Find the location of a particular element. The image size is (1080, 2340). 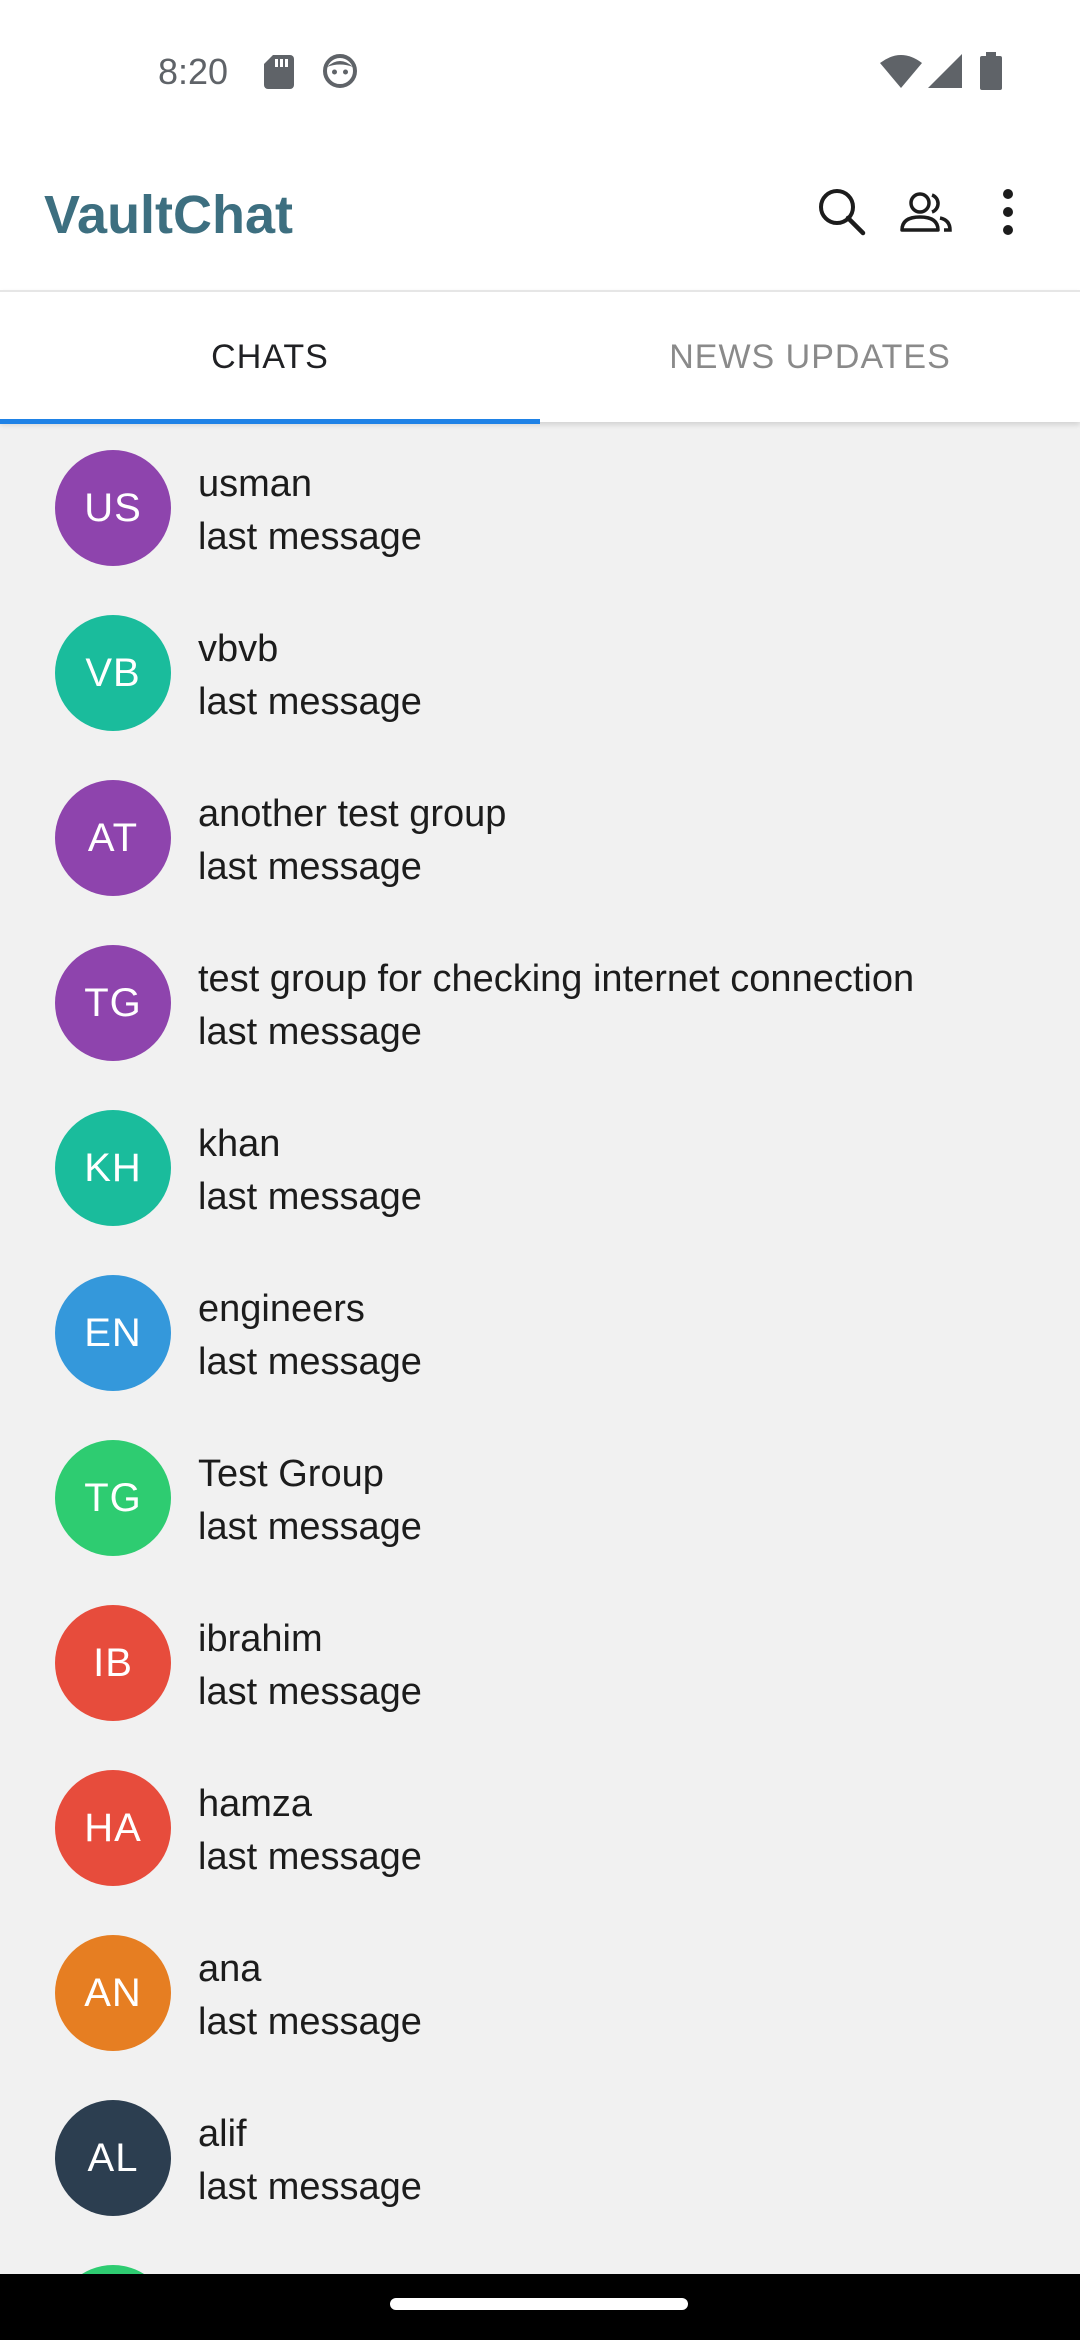

avatar: AL is located at coordinates (113, 2158).